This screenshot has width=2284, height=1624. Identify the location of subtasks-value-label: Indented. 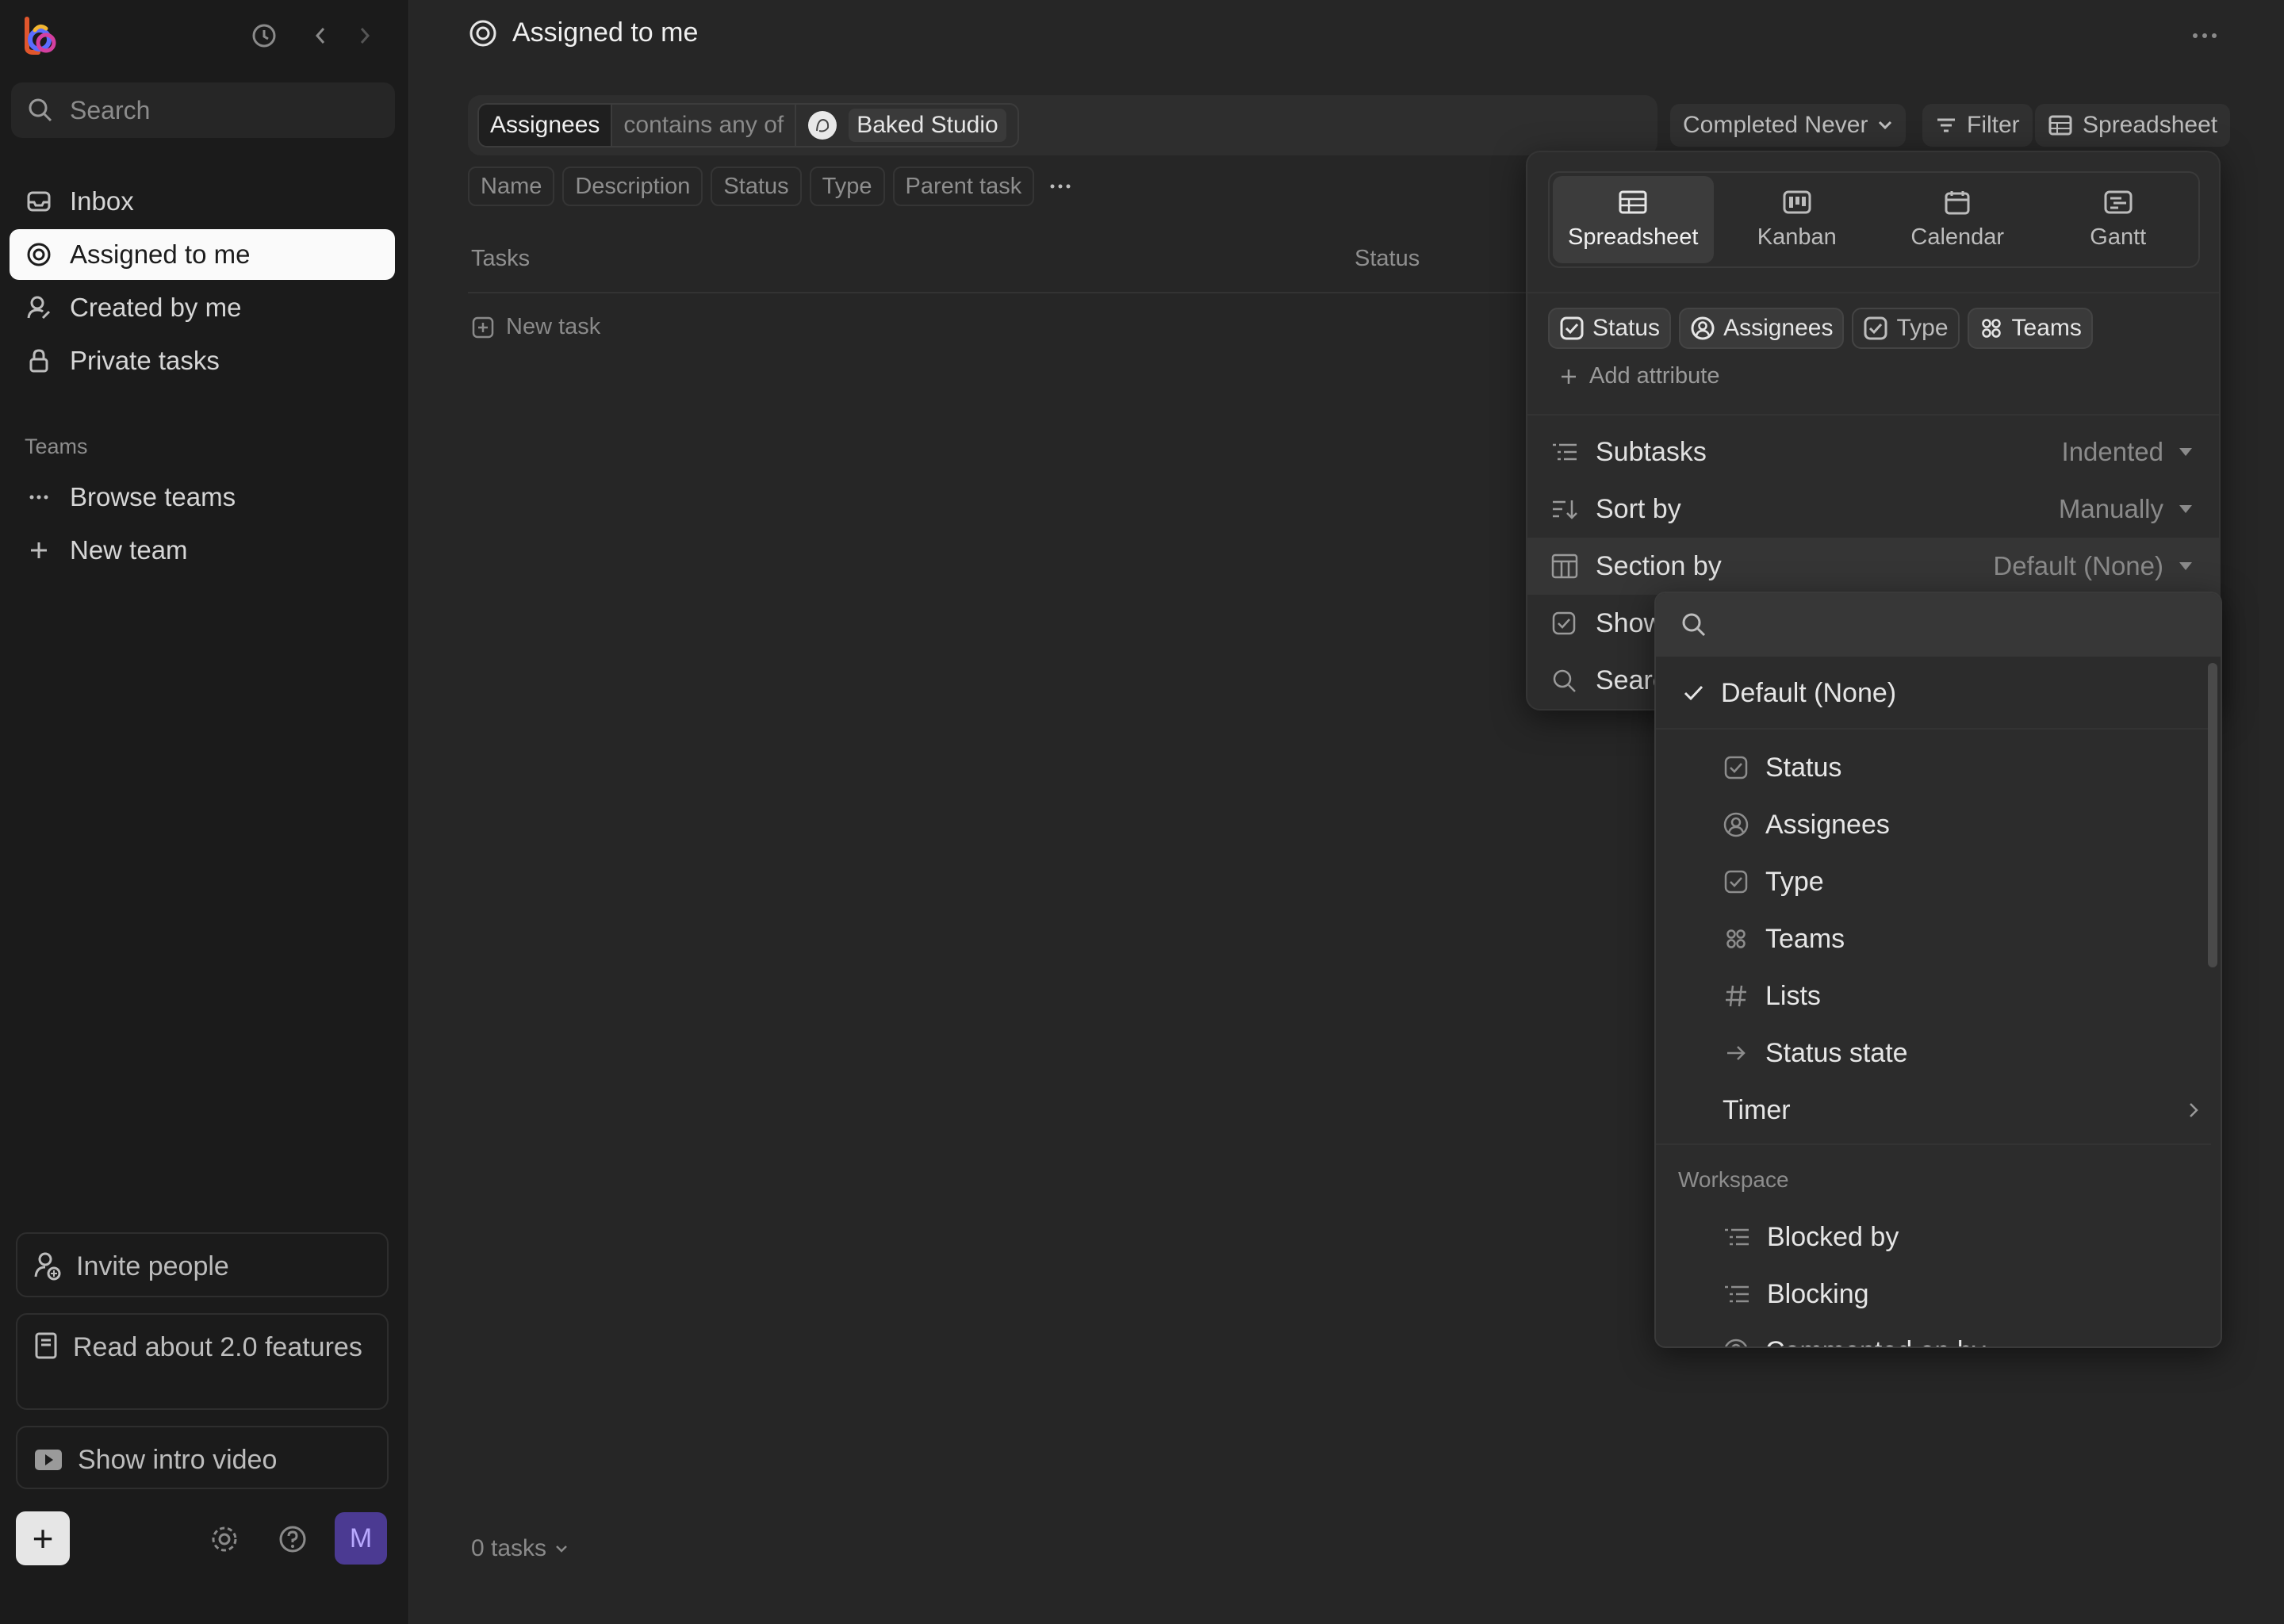
(2112, 451).